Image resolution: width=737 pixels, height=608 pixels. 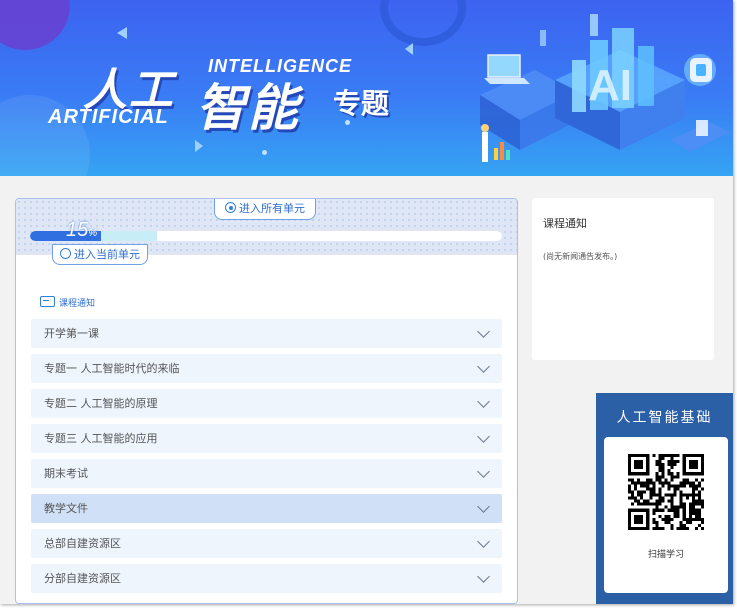 I want to click on qr-card: 扫描学习, so click(x=666, y=515).